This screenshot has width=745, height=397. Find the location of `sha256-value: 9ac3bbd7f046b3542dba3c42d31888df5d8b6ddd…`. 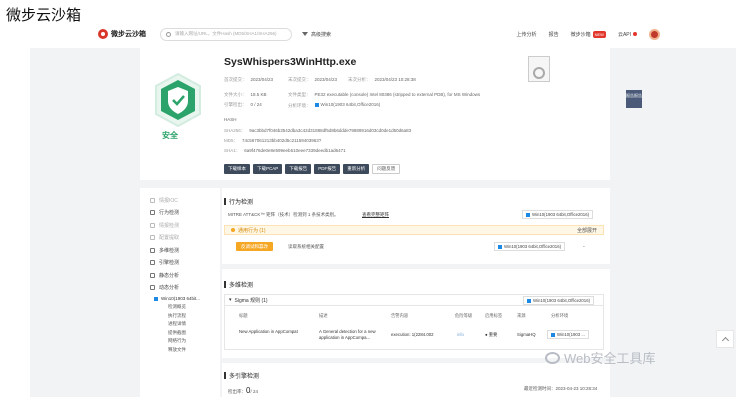

sha256-value: 9ac3bbd7f046b3542dba3c42d31888df5d8b6ddd… is located at coordinates (330, 130).